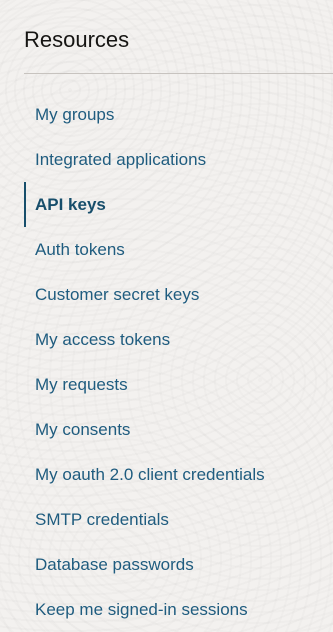 Image resolution: width=333 pixels, height=632 pixels. I want to click on nav-item-oauth-client-credentials: My oauth 2.0 client credentials, so click(166, 474).